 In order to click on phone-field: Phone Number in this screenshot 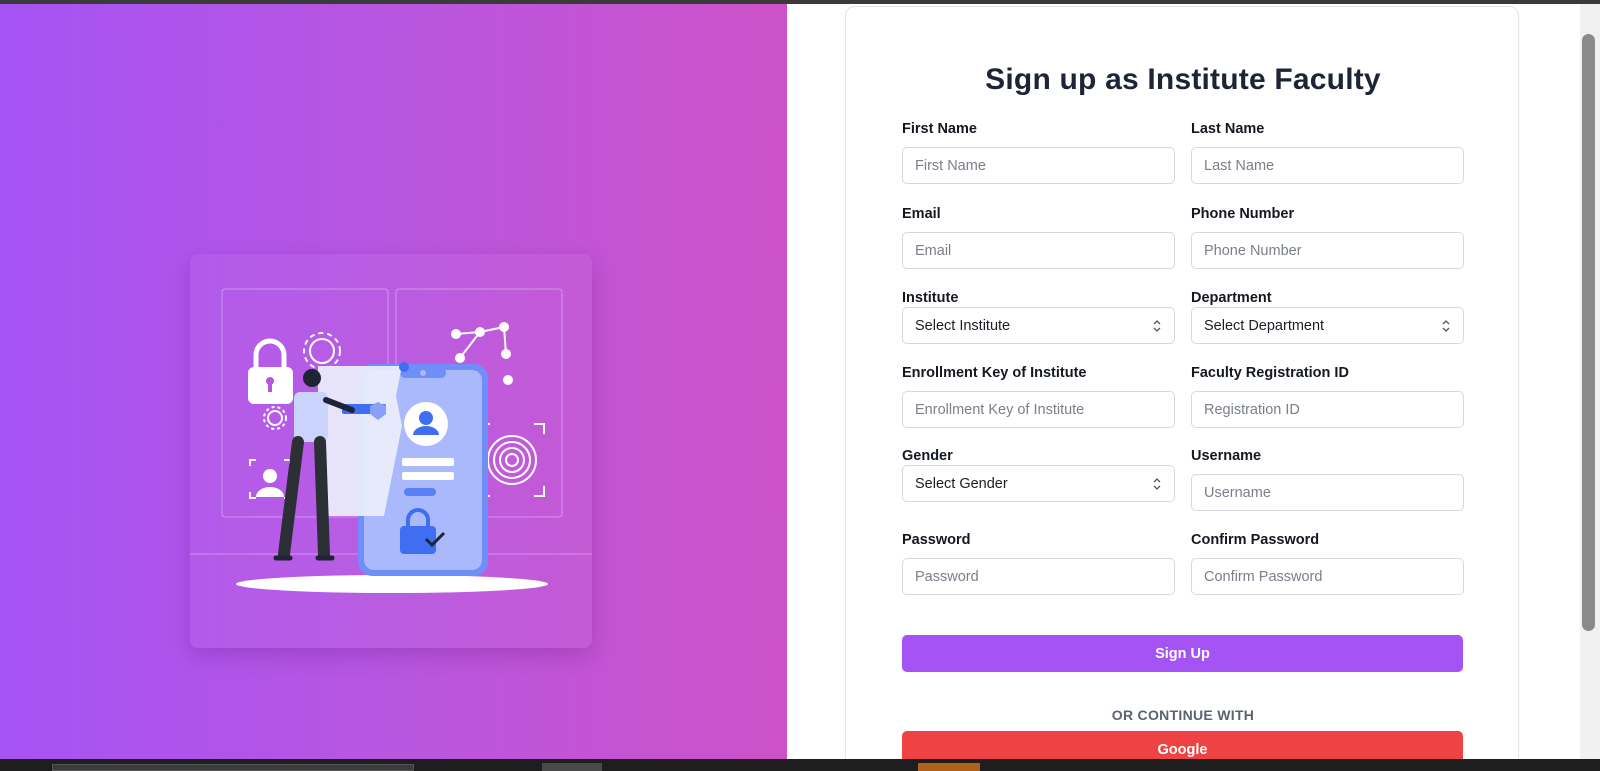, I will do `click(1327, 237)`.